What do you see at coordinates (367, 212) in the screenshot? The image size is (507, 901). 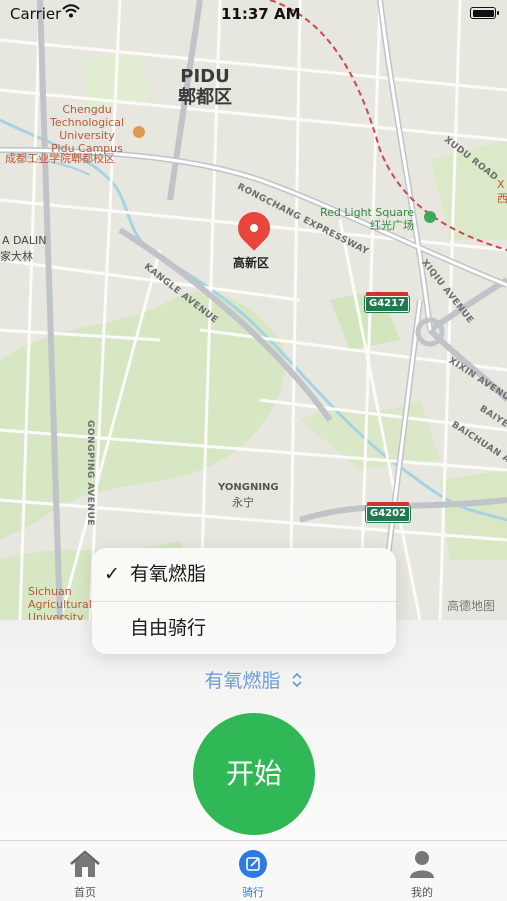 I see `poi-redlight-label: Red Light Square` at bounding box center [367, 212].